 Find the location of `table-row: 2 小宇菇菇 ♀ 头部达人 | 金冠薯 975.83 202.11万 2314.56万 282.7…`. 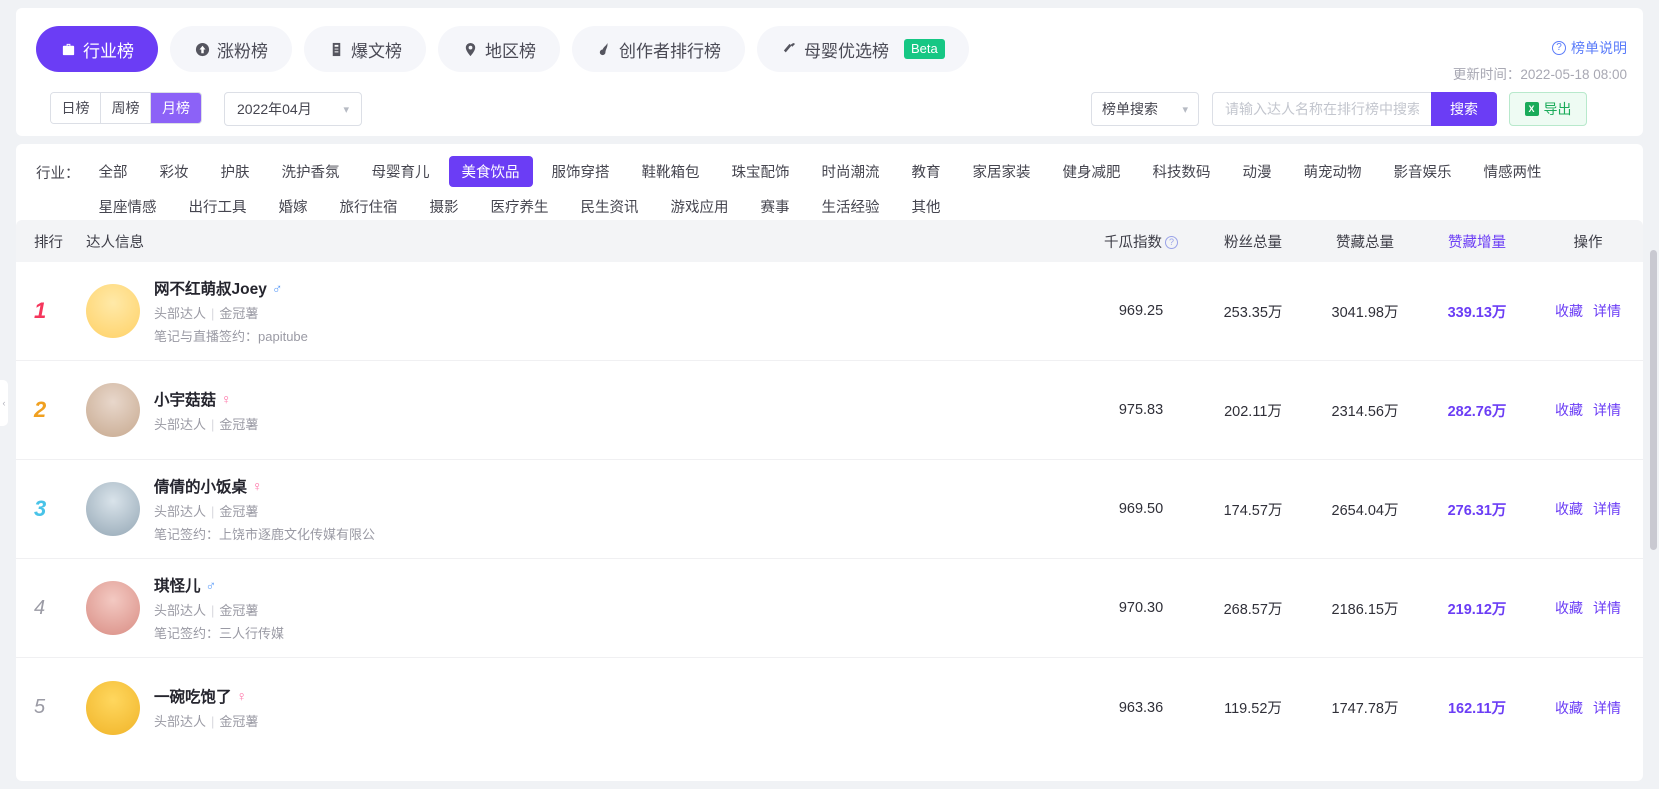

table-row: 2 小宇菇菇 ♀ 头部达人 | 金冠薯 975.83 202.11万 2314.56万 282.7… is located at coordinates (829, 410).